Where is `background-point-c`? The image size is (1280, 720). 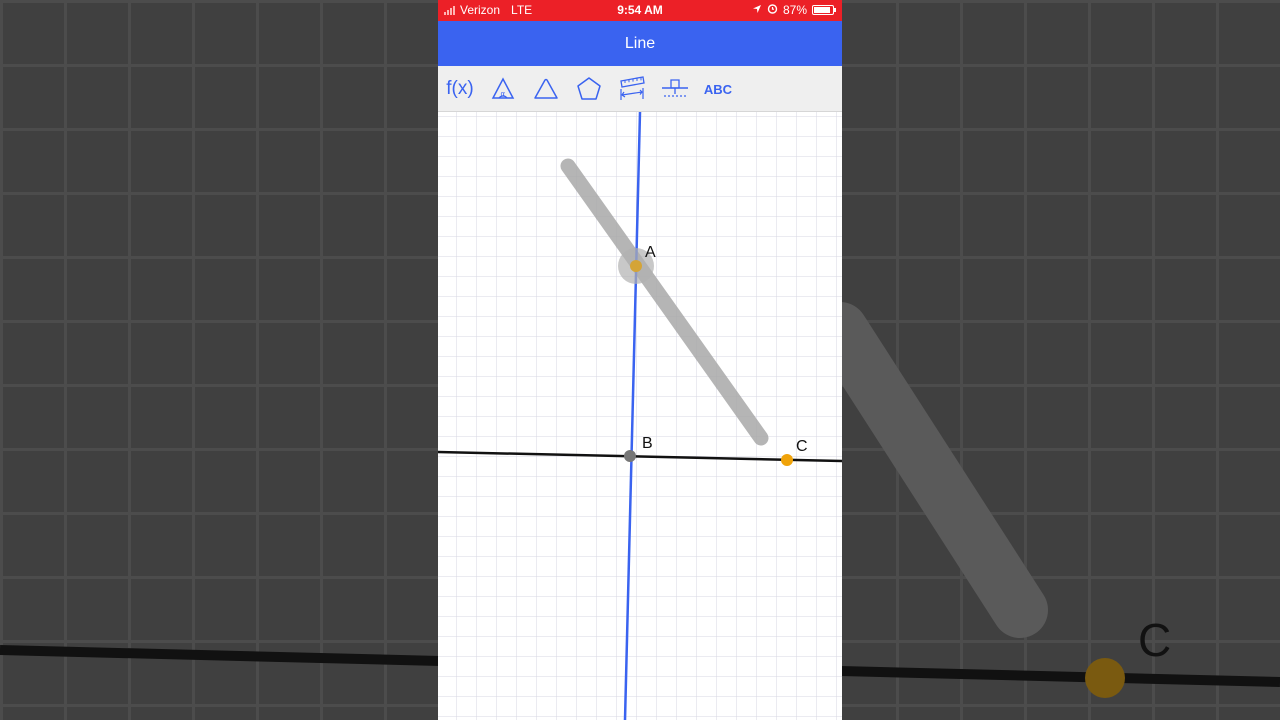
background-point-c is located at coordinates (1105, 678).